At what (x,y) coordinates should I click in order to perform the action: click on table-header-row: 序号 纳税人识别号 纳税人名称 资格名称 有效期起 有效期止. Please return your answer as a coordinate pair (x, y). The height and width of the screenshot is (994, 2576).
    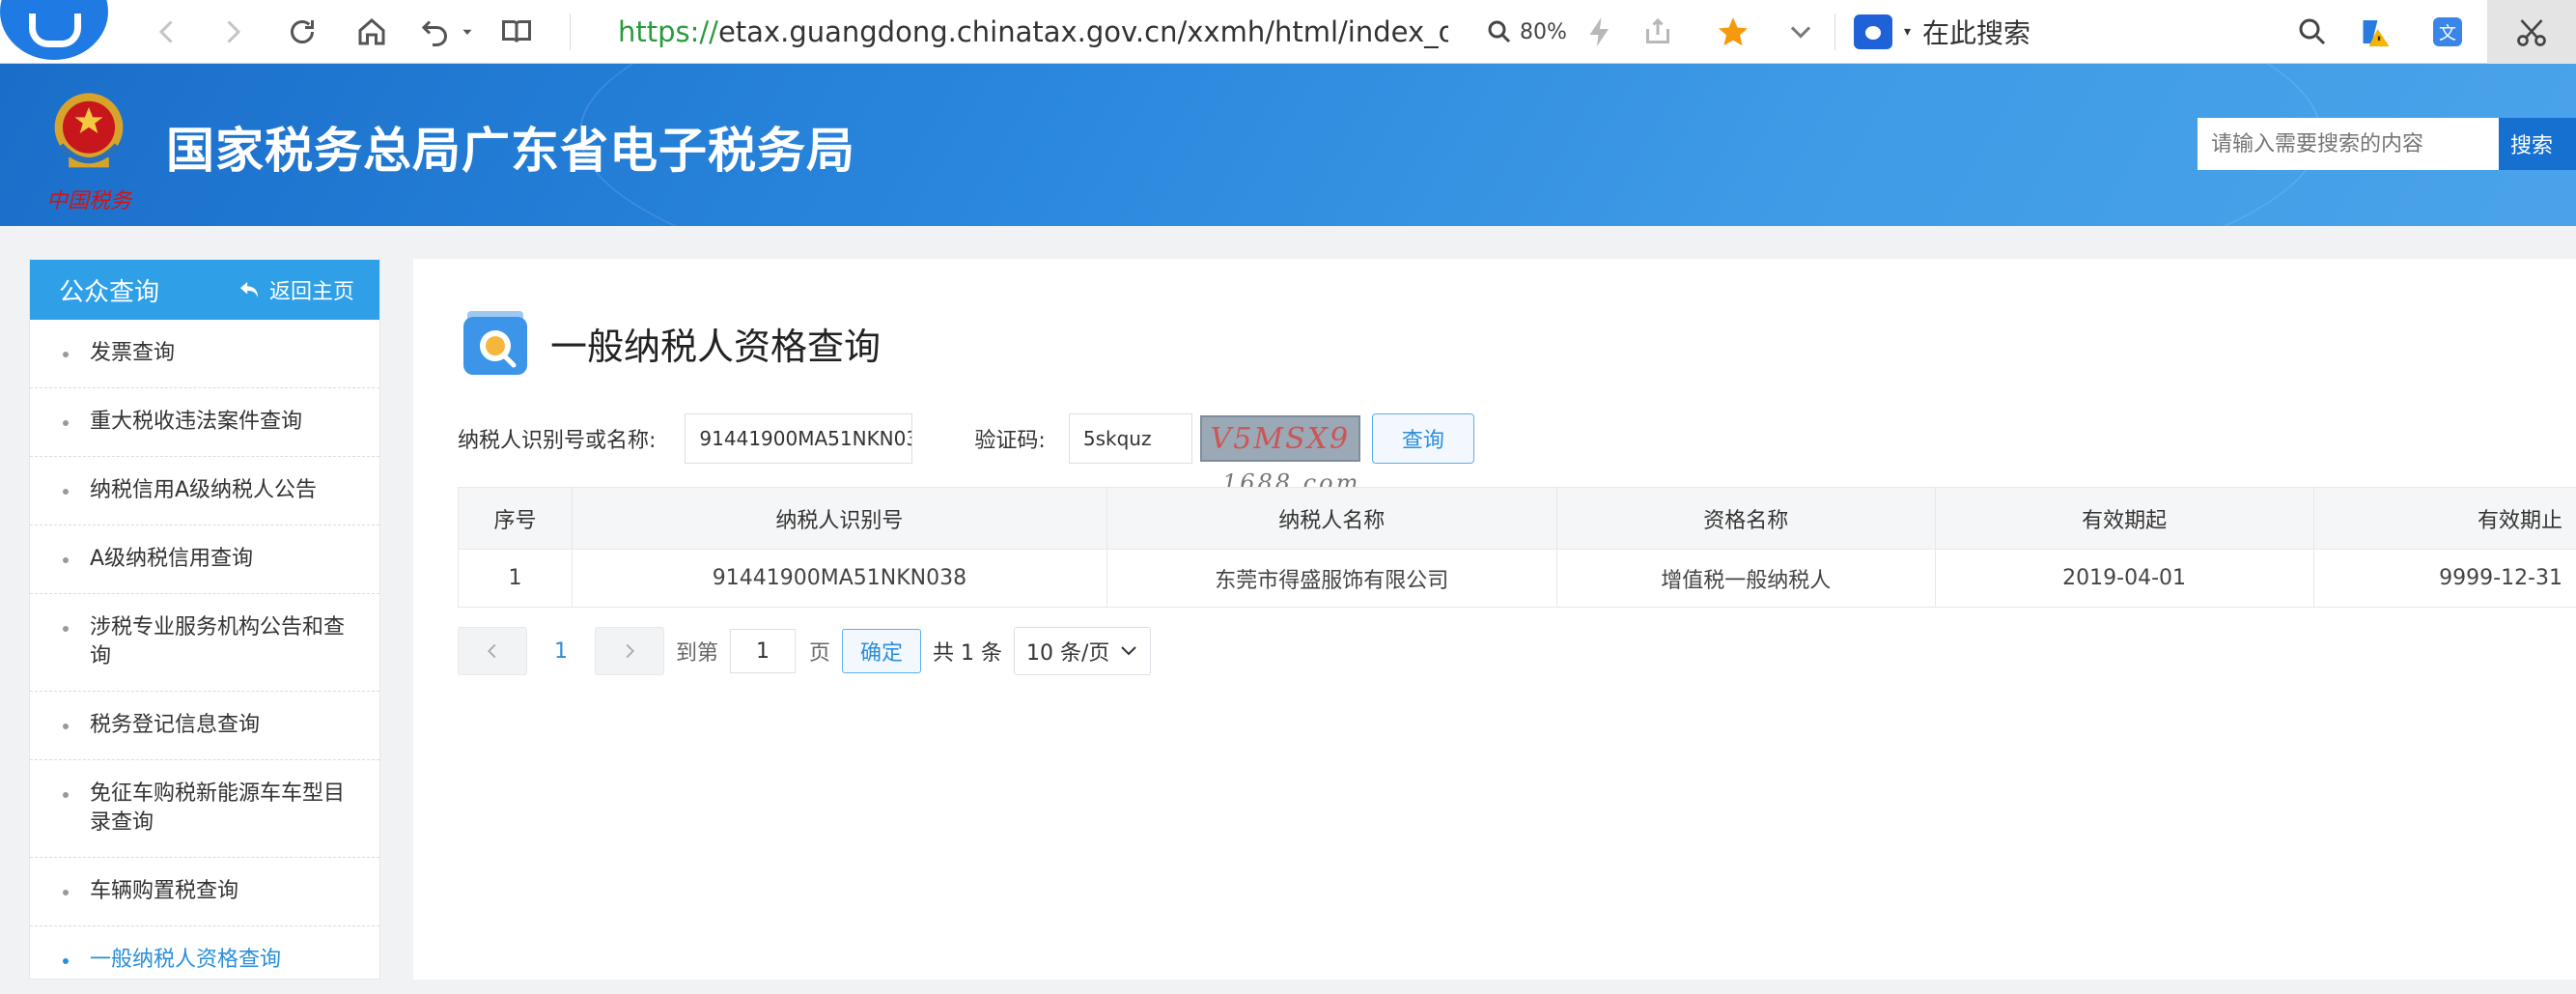
    Looking at the image, I should click on (1518, 519).